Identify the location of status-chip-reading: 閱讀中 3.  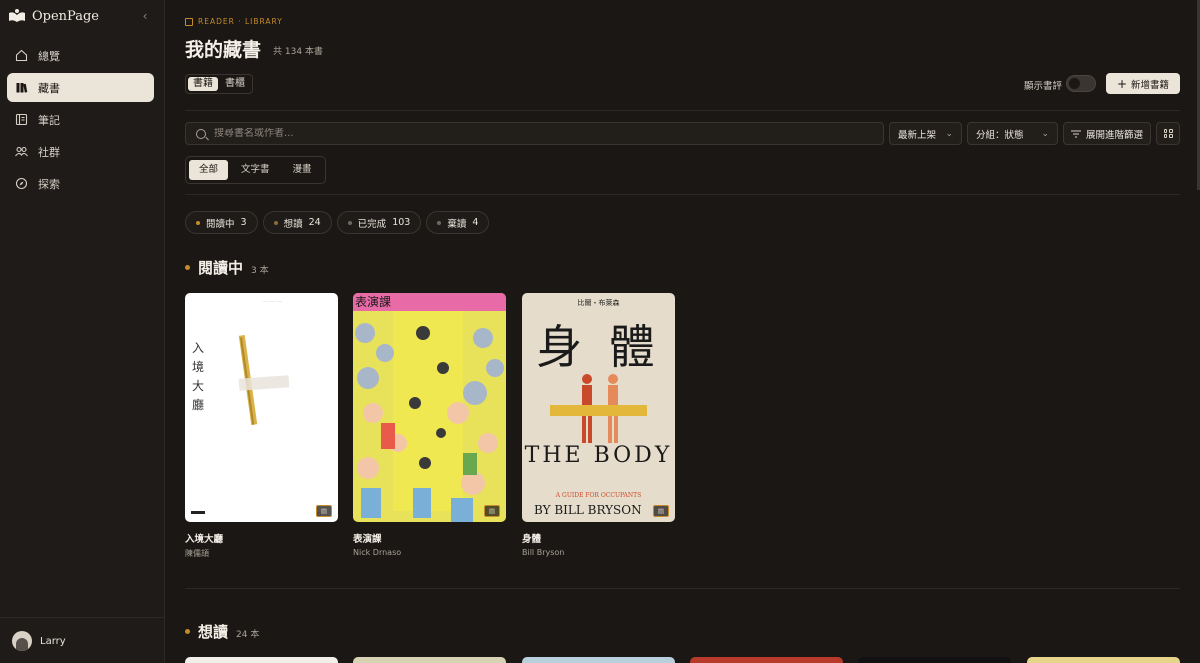
(221, 222).